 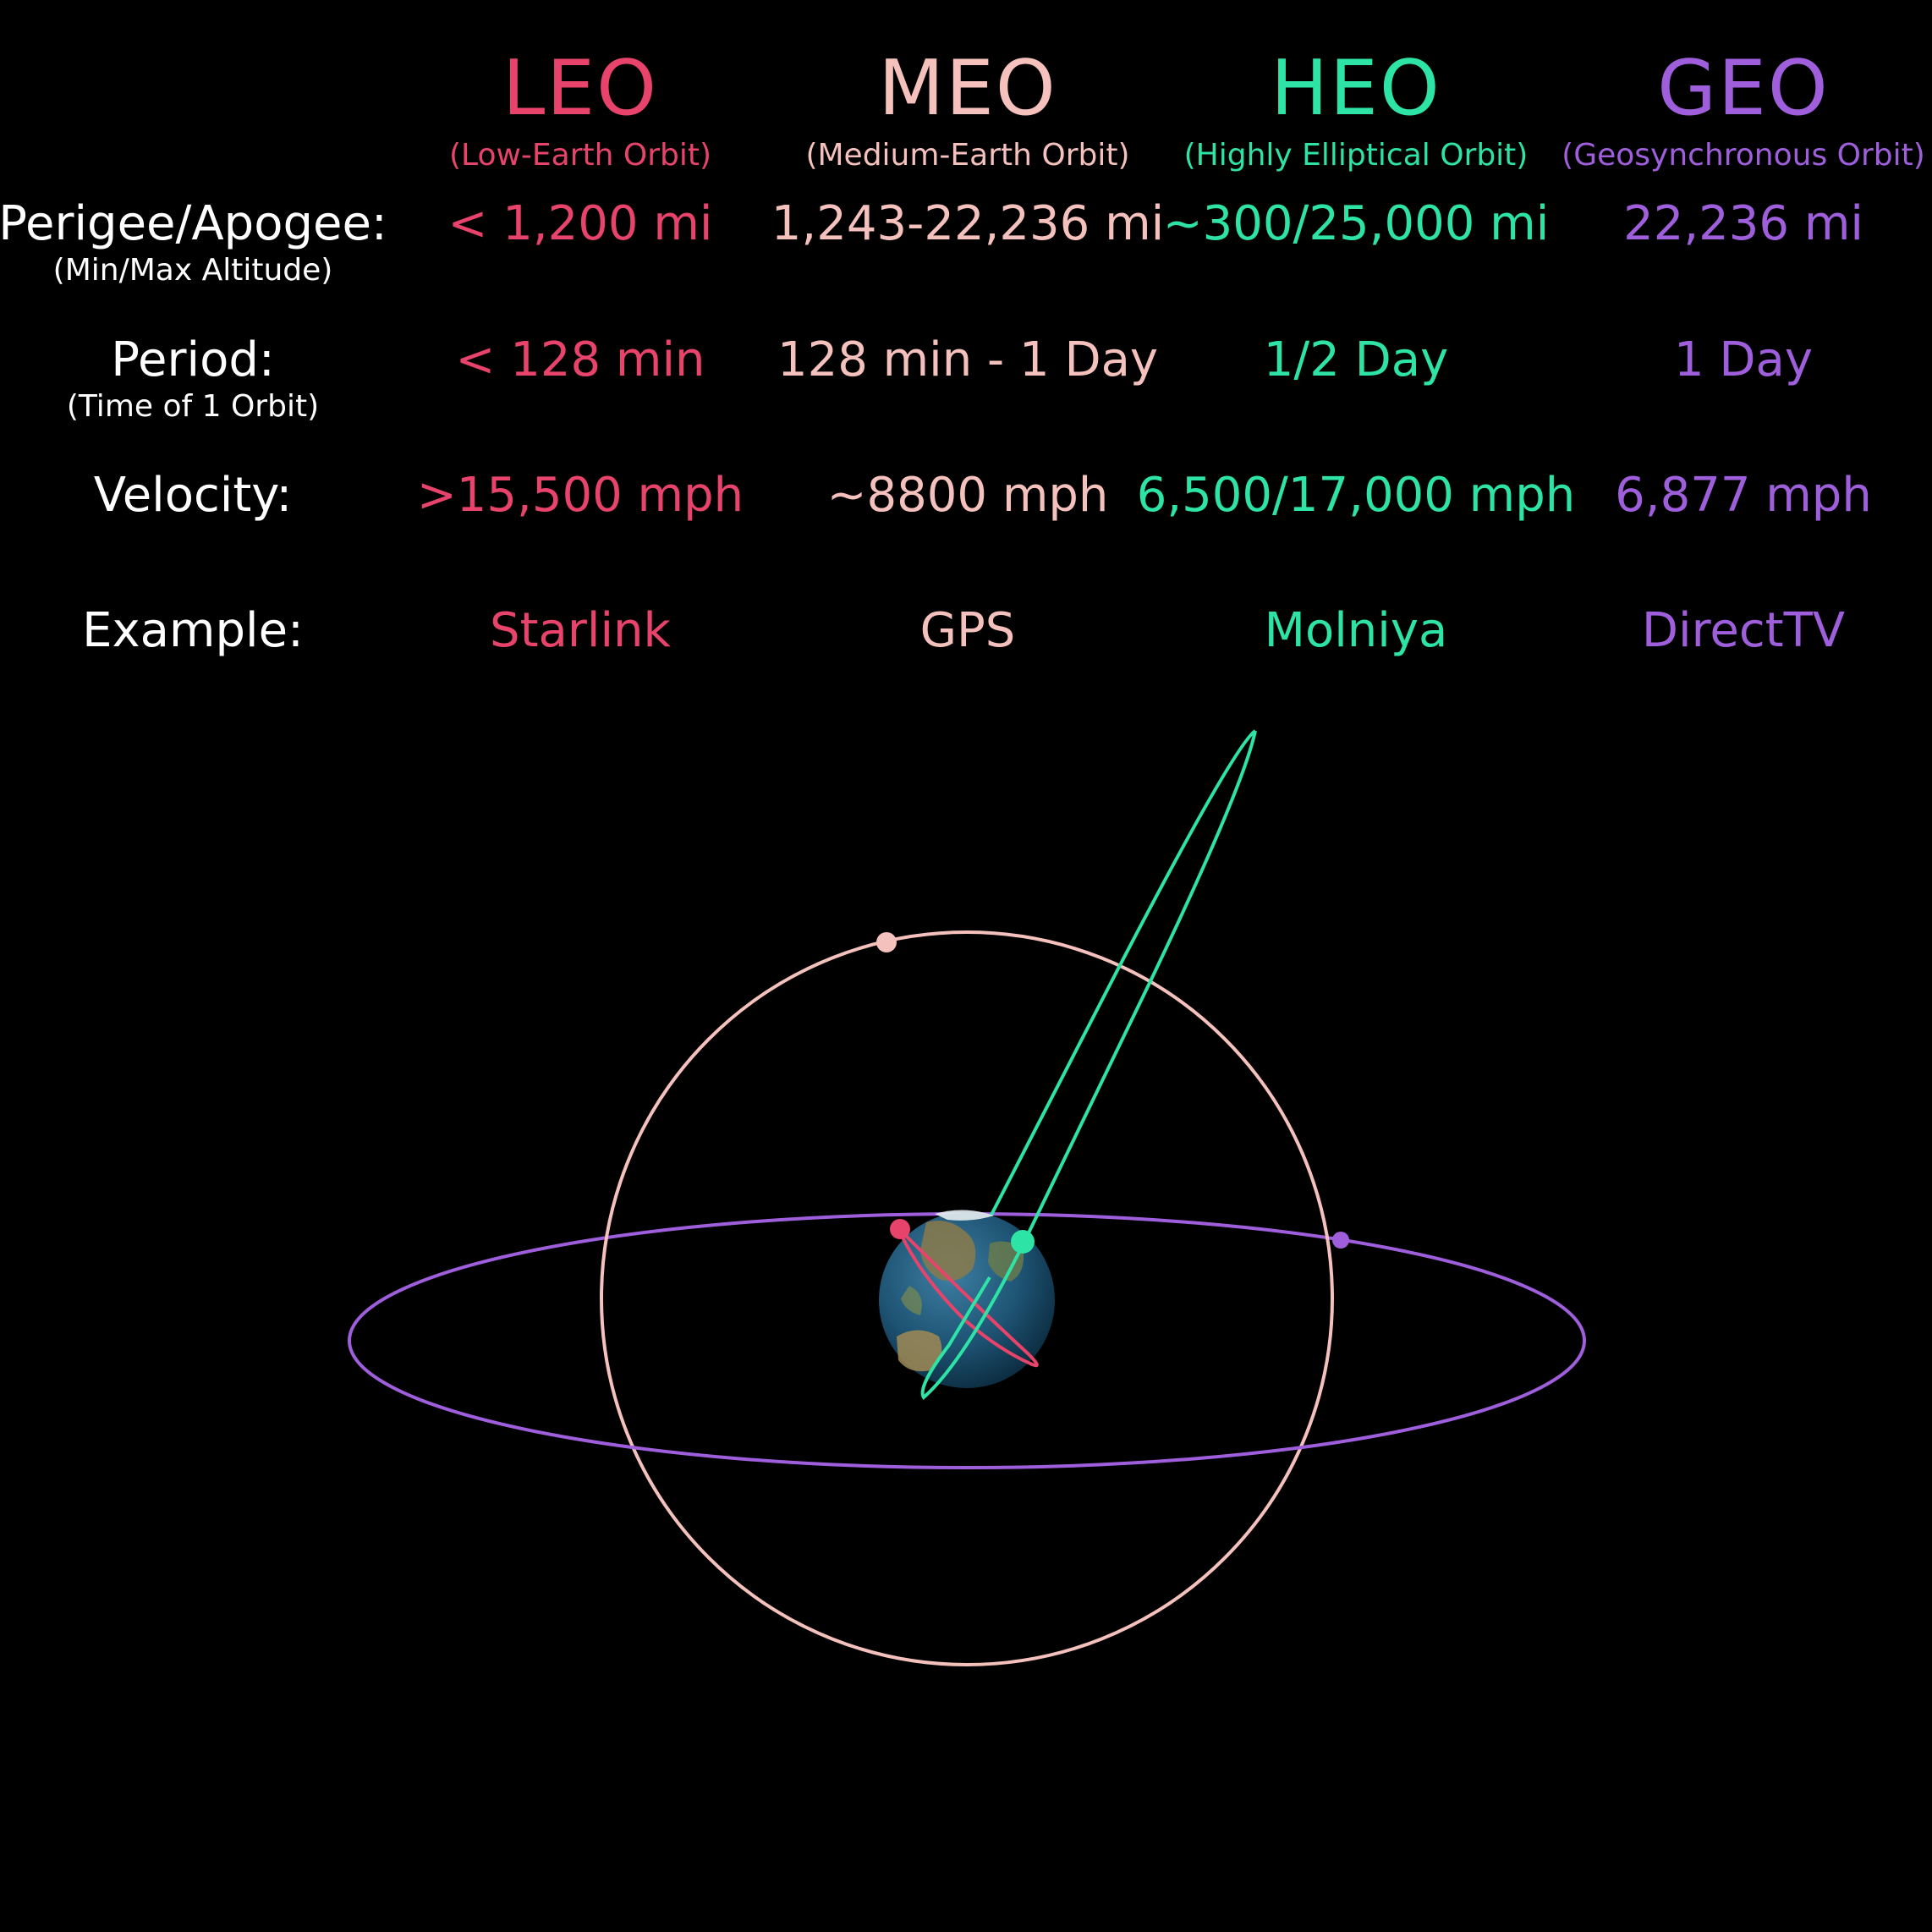 What do you see at coordinates (887, 942) in the screenshot?
I see `meo-satellite` at bounding box center [887, 942].